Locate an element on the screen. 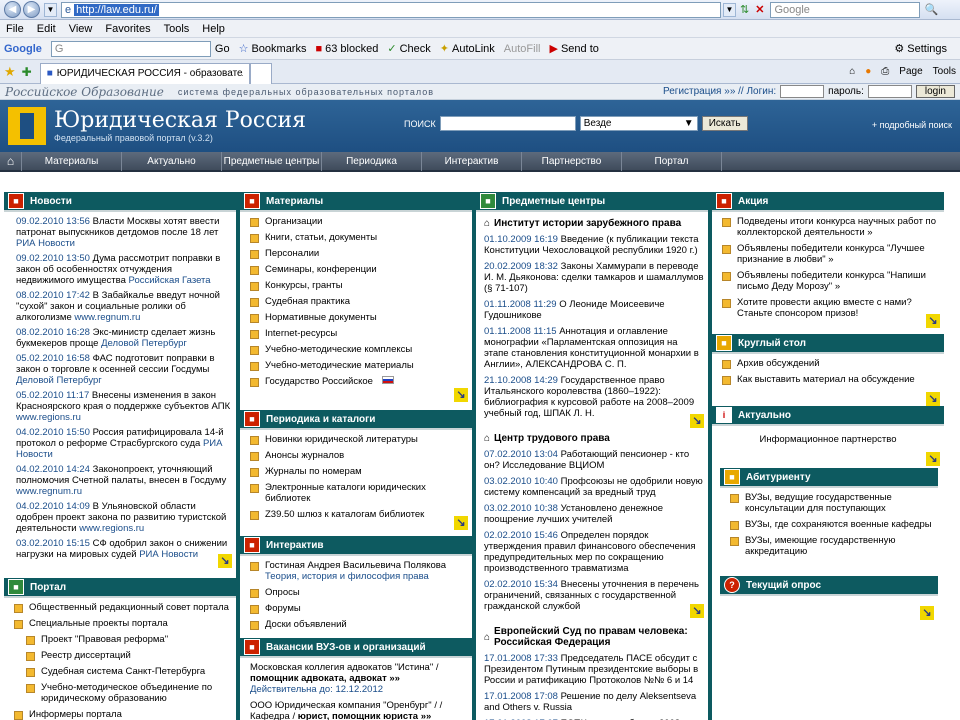  nav-materials: Материалы is located at coordinates (72, 161).